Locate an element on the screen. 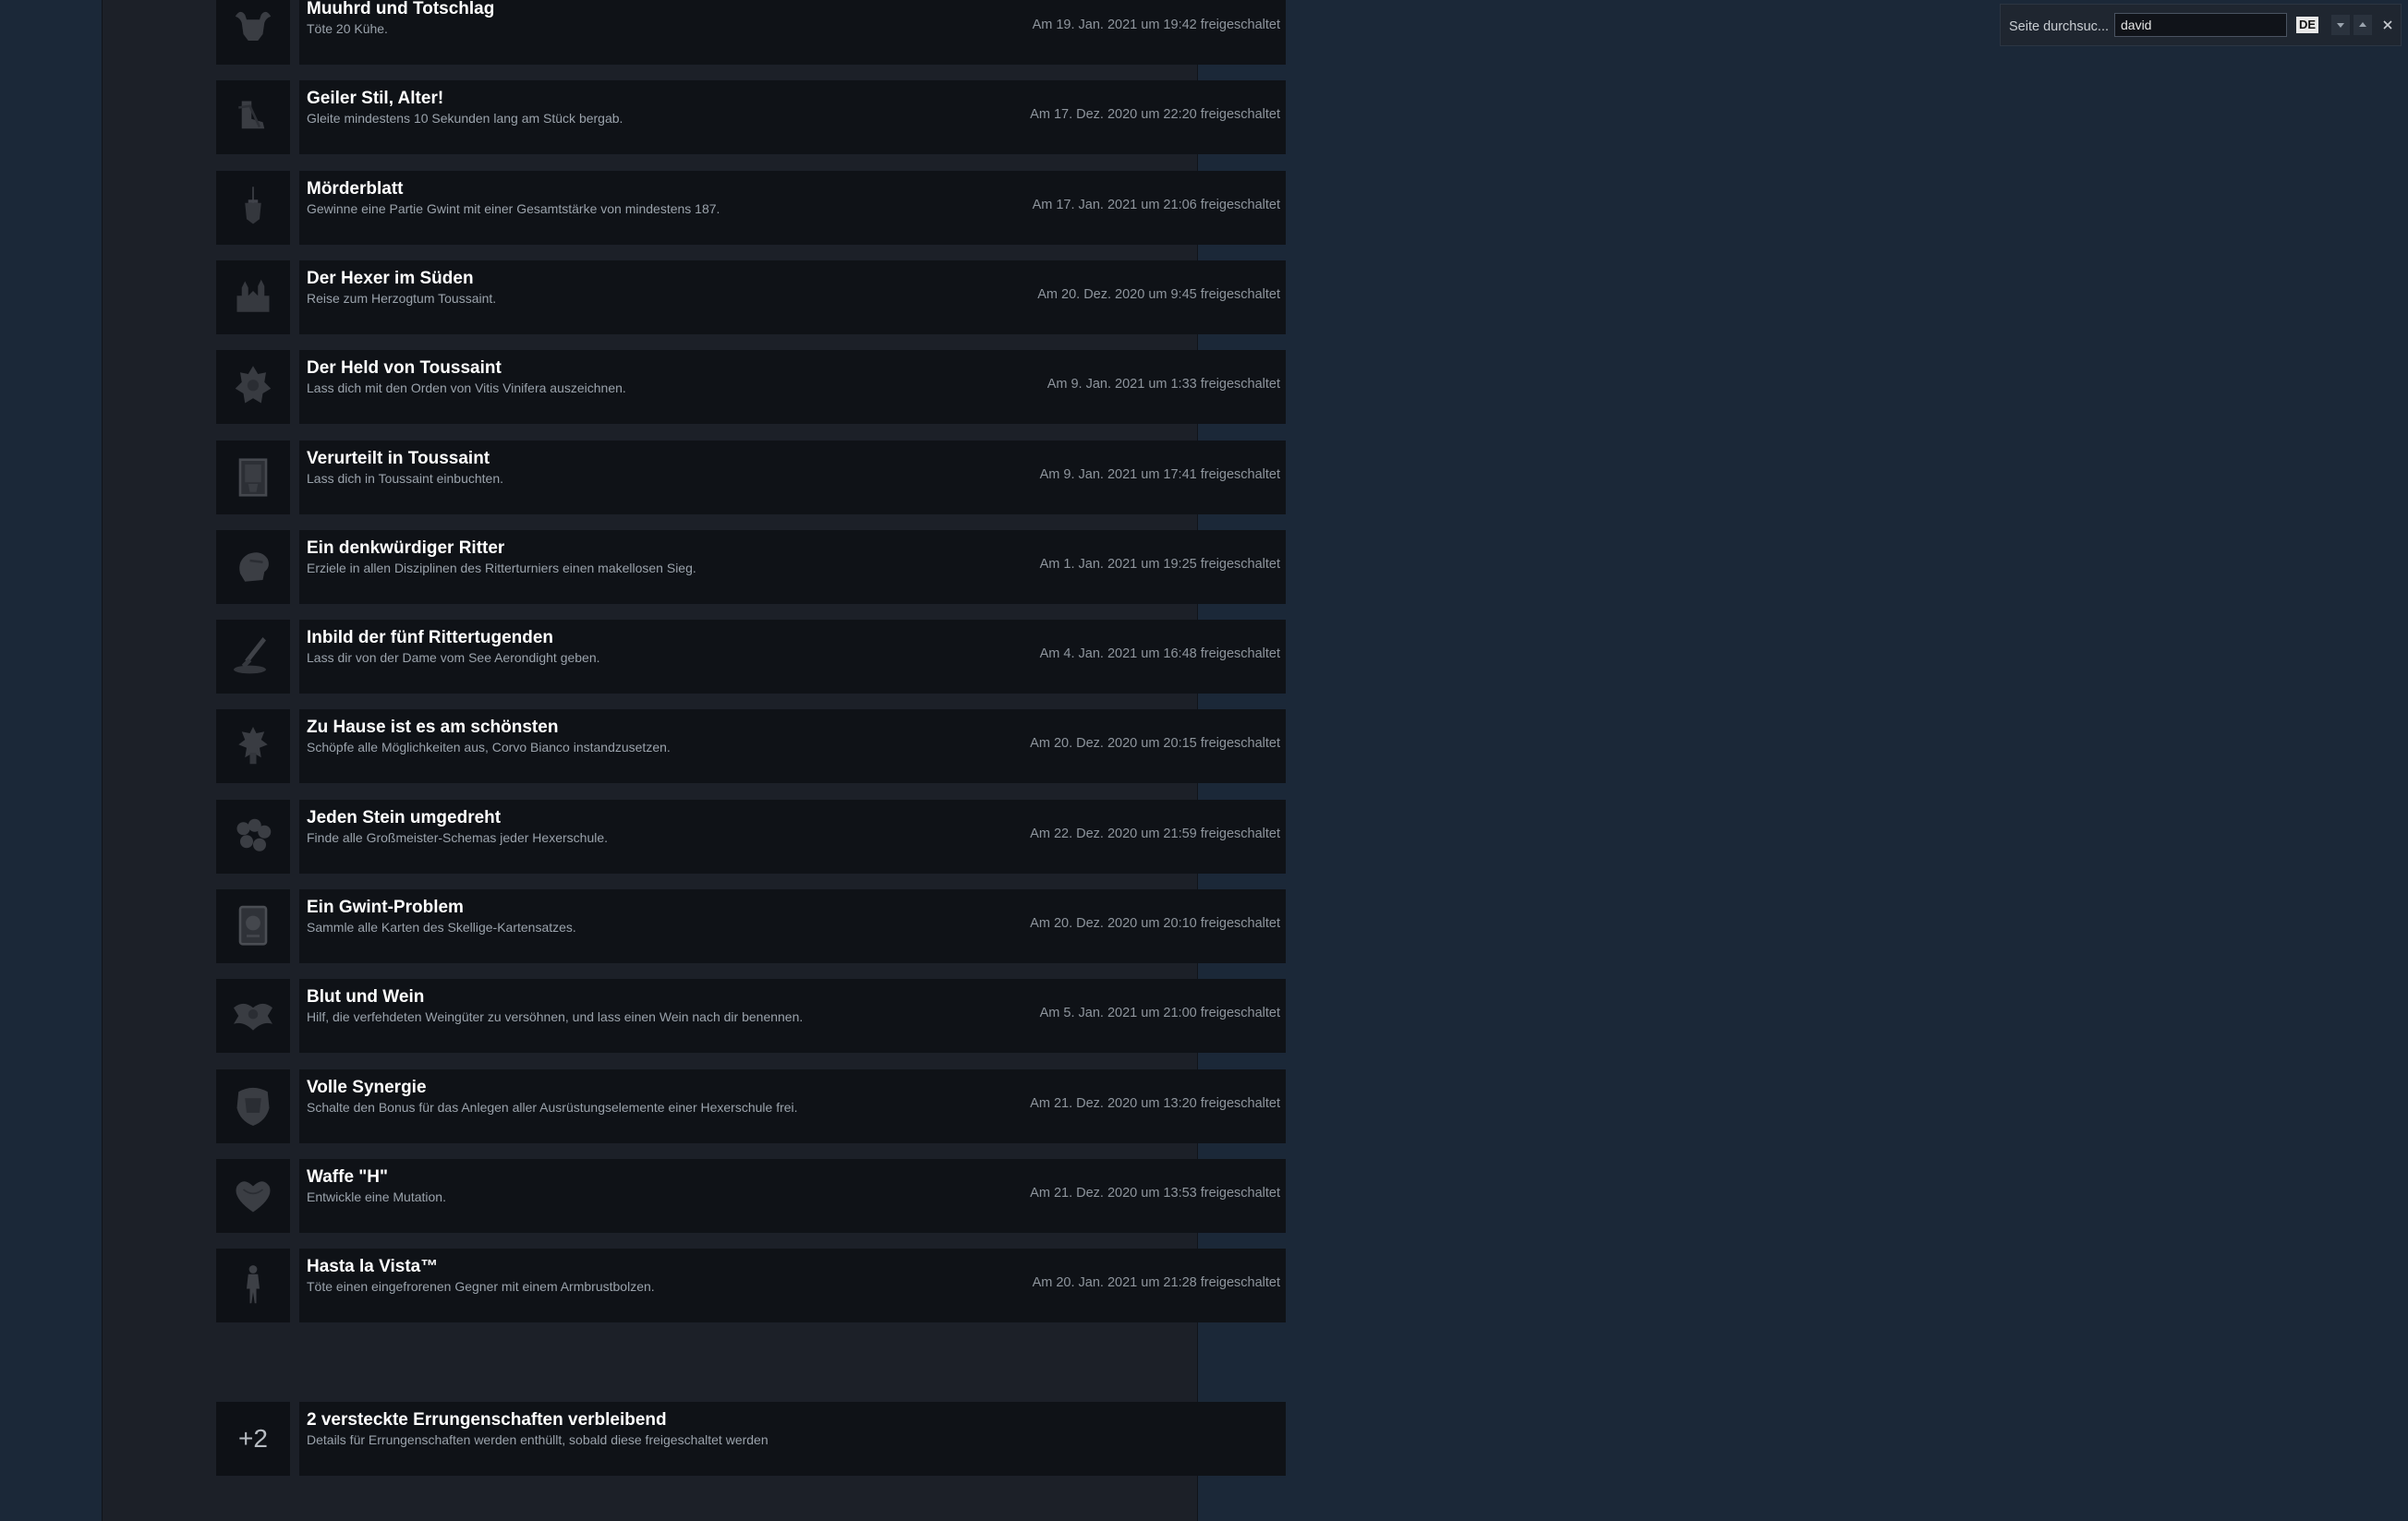 The width and height of the screenshot is (2408, 1521). input-language-indicator: DE is located at coordinates (2307, 25).